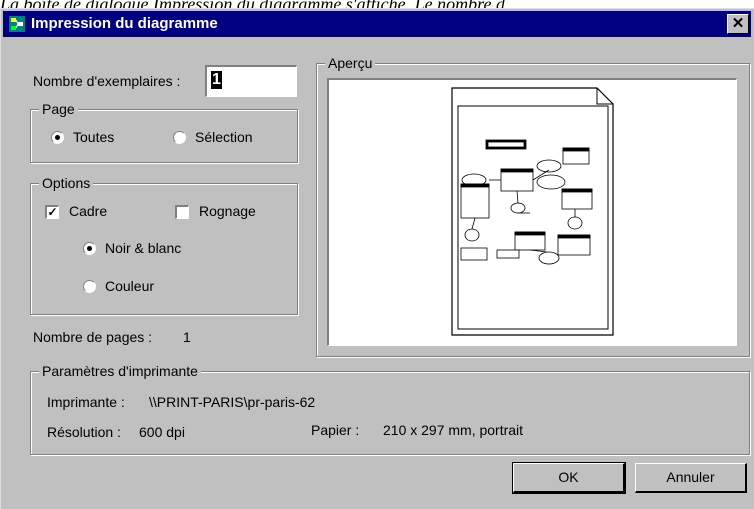 Image resolution: width=754 pixels, height=509 pixels. Describe the element at coordinates (130, 286) in the screenshot. I see `radio-couleur-label: Couleur` at that location.